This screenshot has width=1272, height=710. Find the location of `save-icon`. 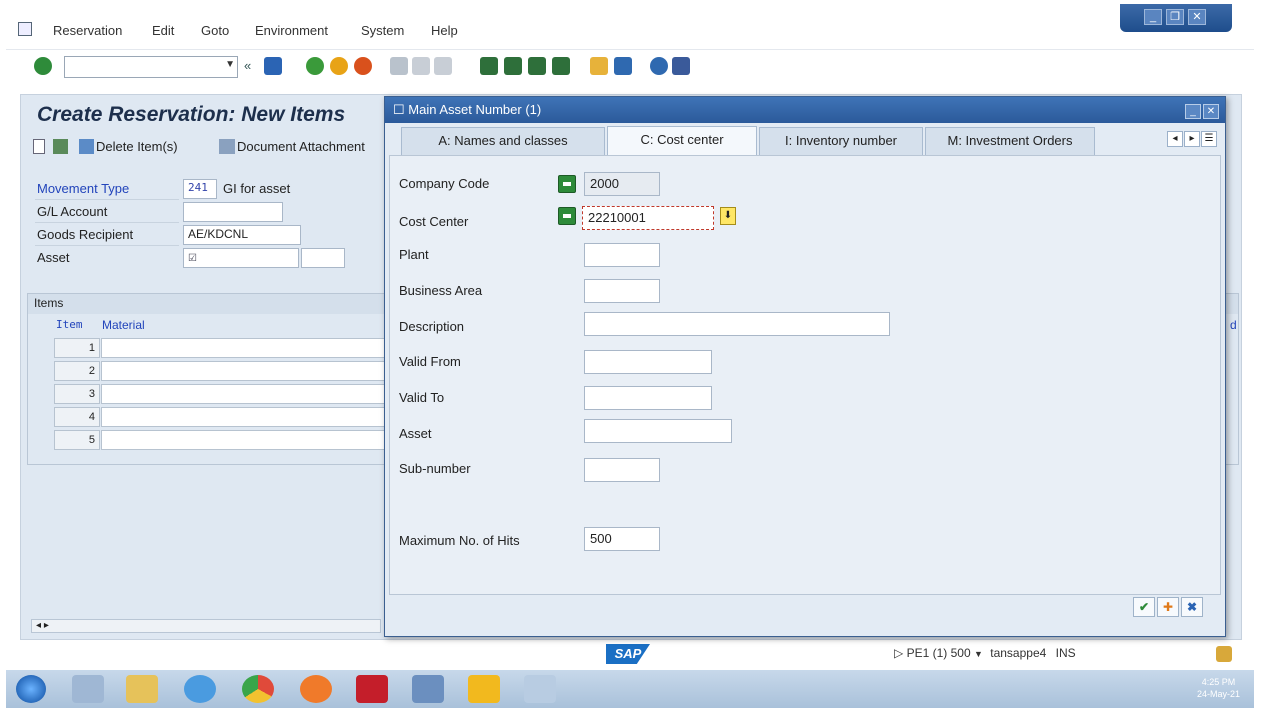

save-icon is located at coordinates (273, 66).